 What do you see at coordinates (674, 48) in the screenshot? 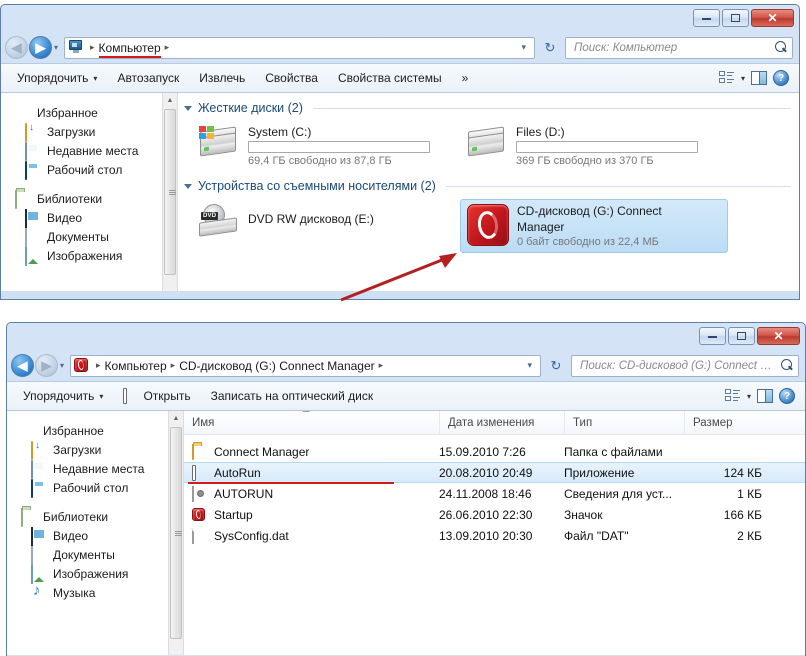
I see `search-input: Поиск: Компьютер` at bounding box center [674, 48].